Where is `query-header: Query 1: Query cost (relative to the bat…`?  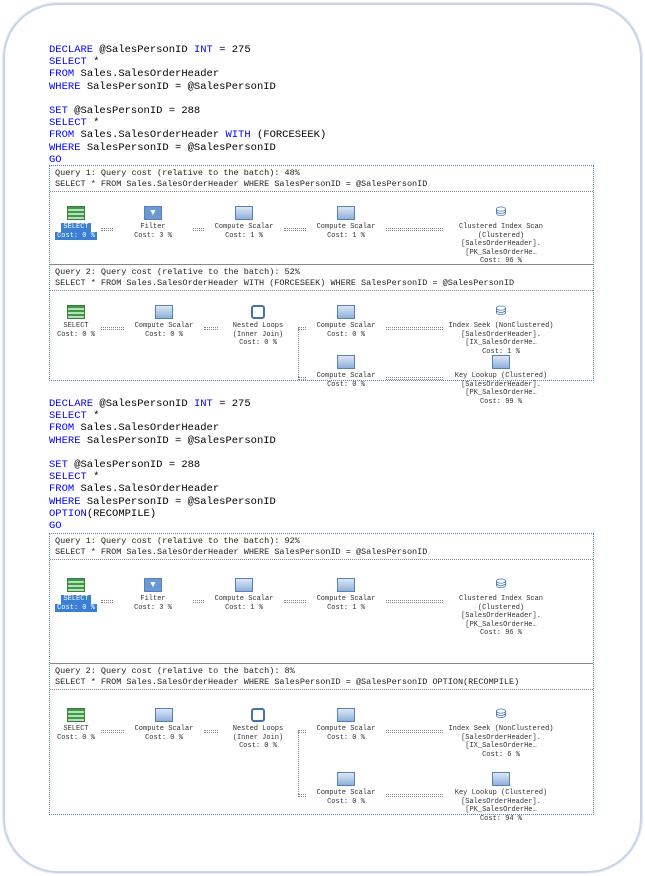 query-header: Query 1: Query cost (relative to the bat… is located at coordinates (321, 547).